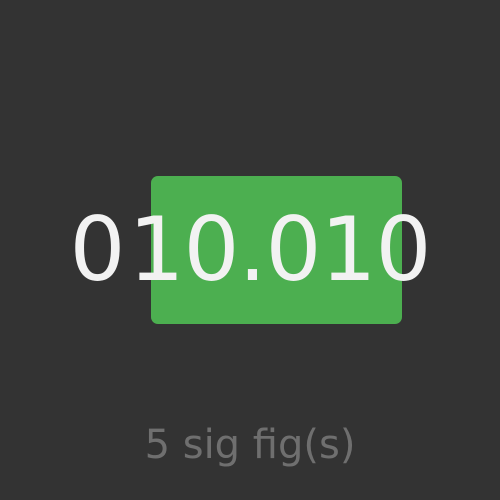 Image resolution: width=500 pixels, height=500 pixels. I want to click on leading-zero-digit: 0, so click(97, 249).